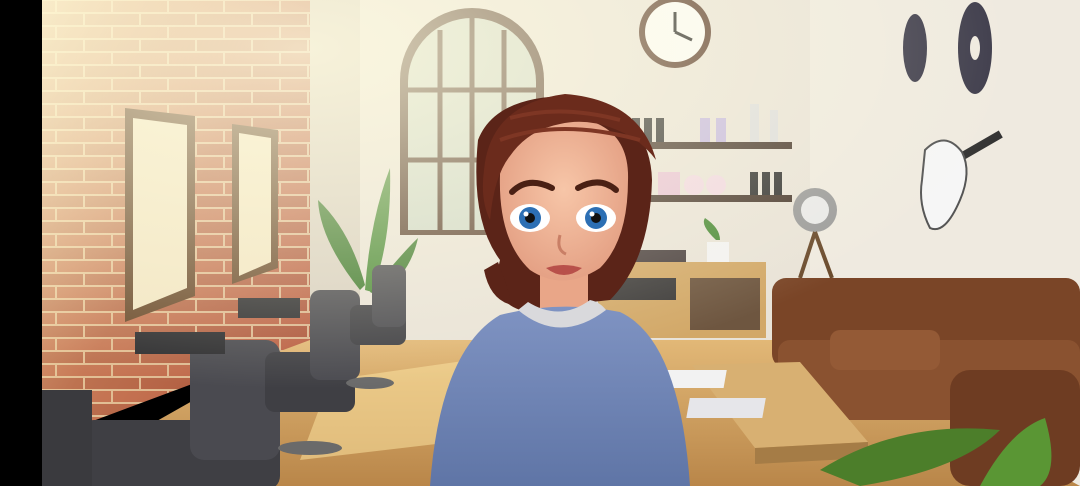 Image resolution: width=1080 pixels, height=486 pixels. I want to click on left-eye, so click(530, 218).